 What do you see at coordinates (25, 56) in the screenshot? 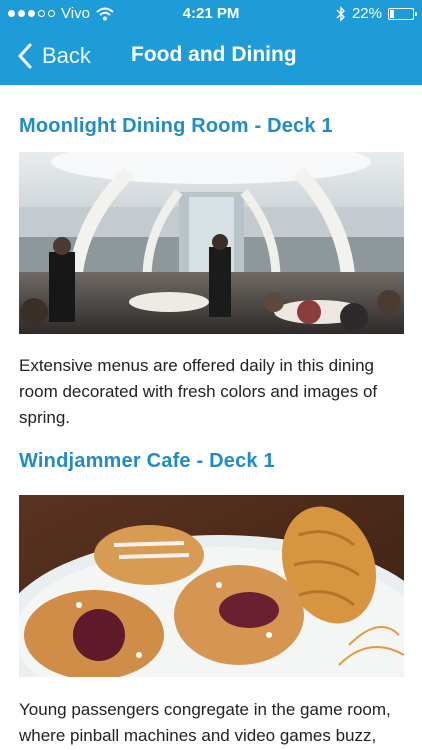
I see `chevron-left-icon` at bounding box center [25, 56].